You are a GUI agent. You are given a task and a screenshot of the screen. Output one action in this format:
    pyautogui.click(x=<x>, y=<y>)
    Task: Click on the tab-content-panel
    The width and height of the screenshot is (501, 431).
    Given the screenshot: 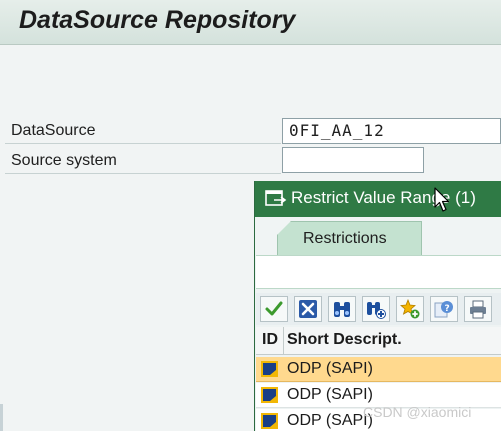 What is the action you would take?
    pyautogui.click(x=378, y=272)
    